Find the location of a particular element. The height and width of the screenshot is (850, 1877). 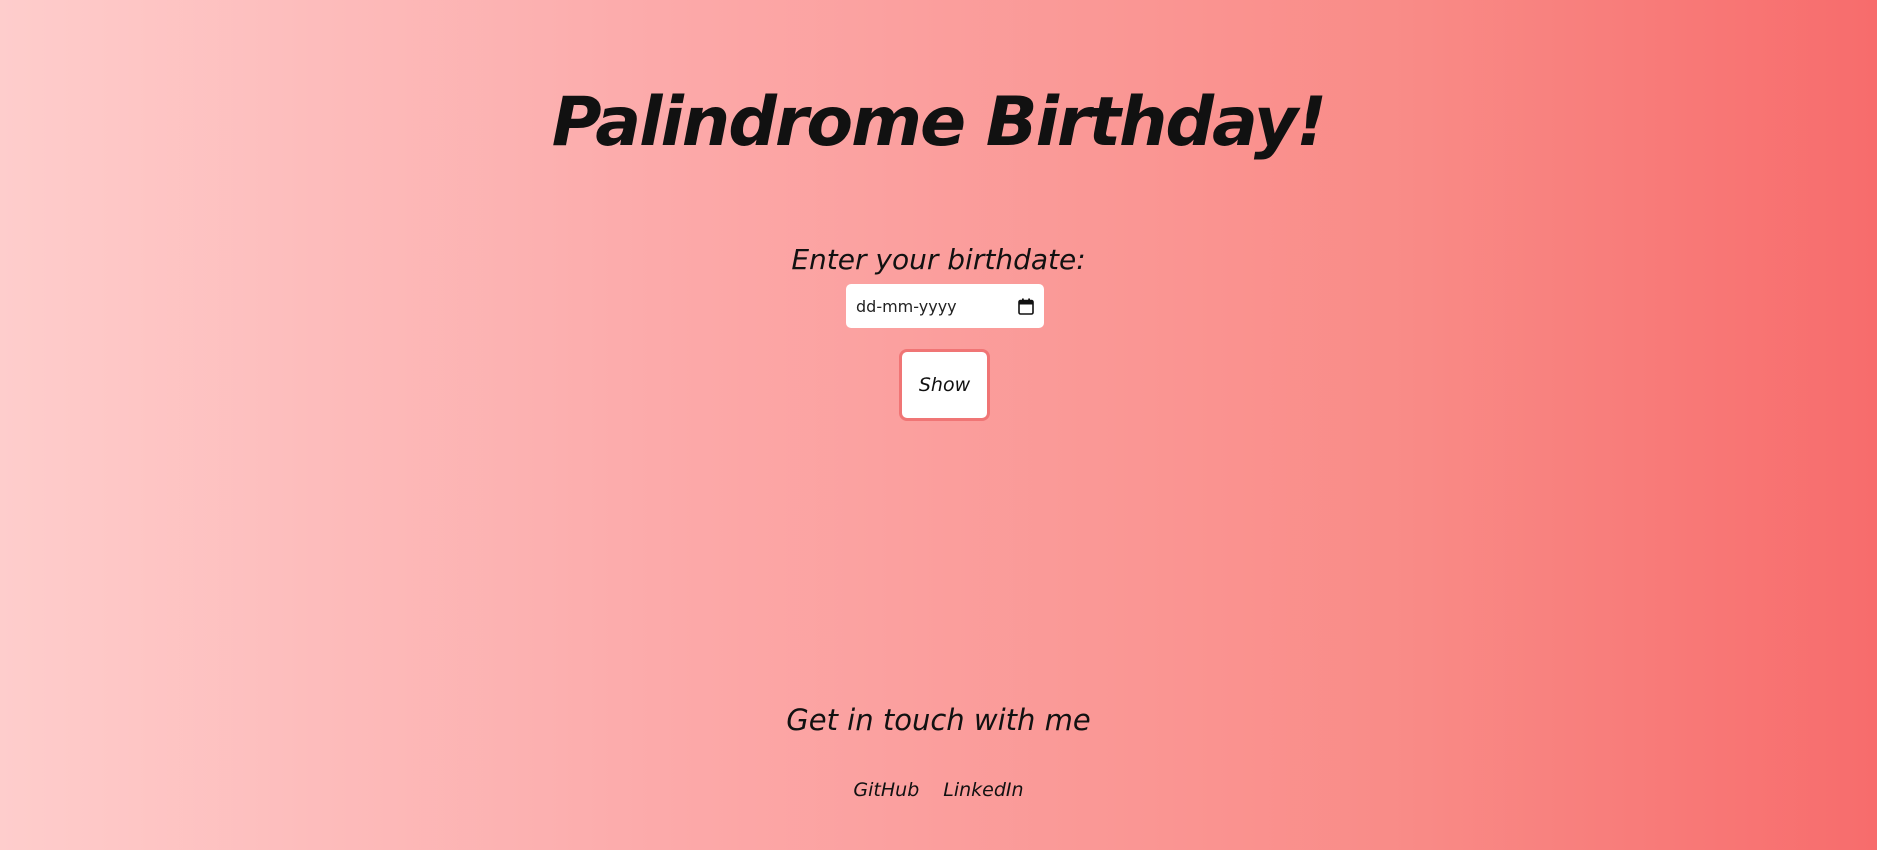

page-title: Palindrome Birthday! is located at coordinates (939, 122).